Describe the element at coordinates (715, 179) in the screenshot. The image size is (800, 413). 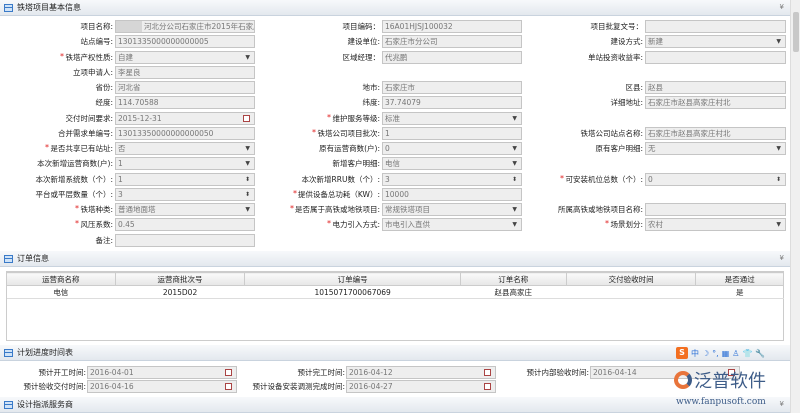
I see `number-stepper: 0 ⬍` at that location.